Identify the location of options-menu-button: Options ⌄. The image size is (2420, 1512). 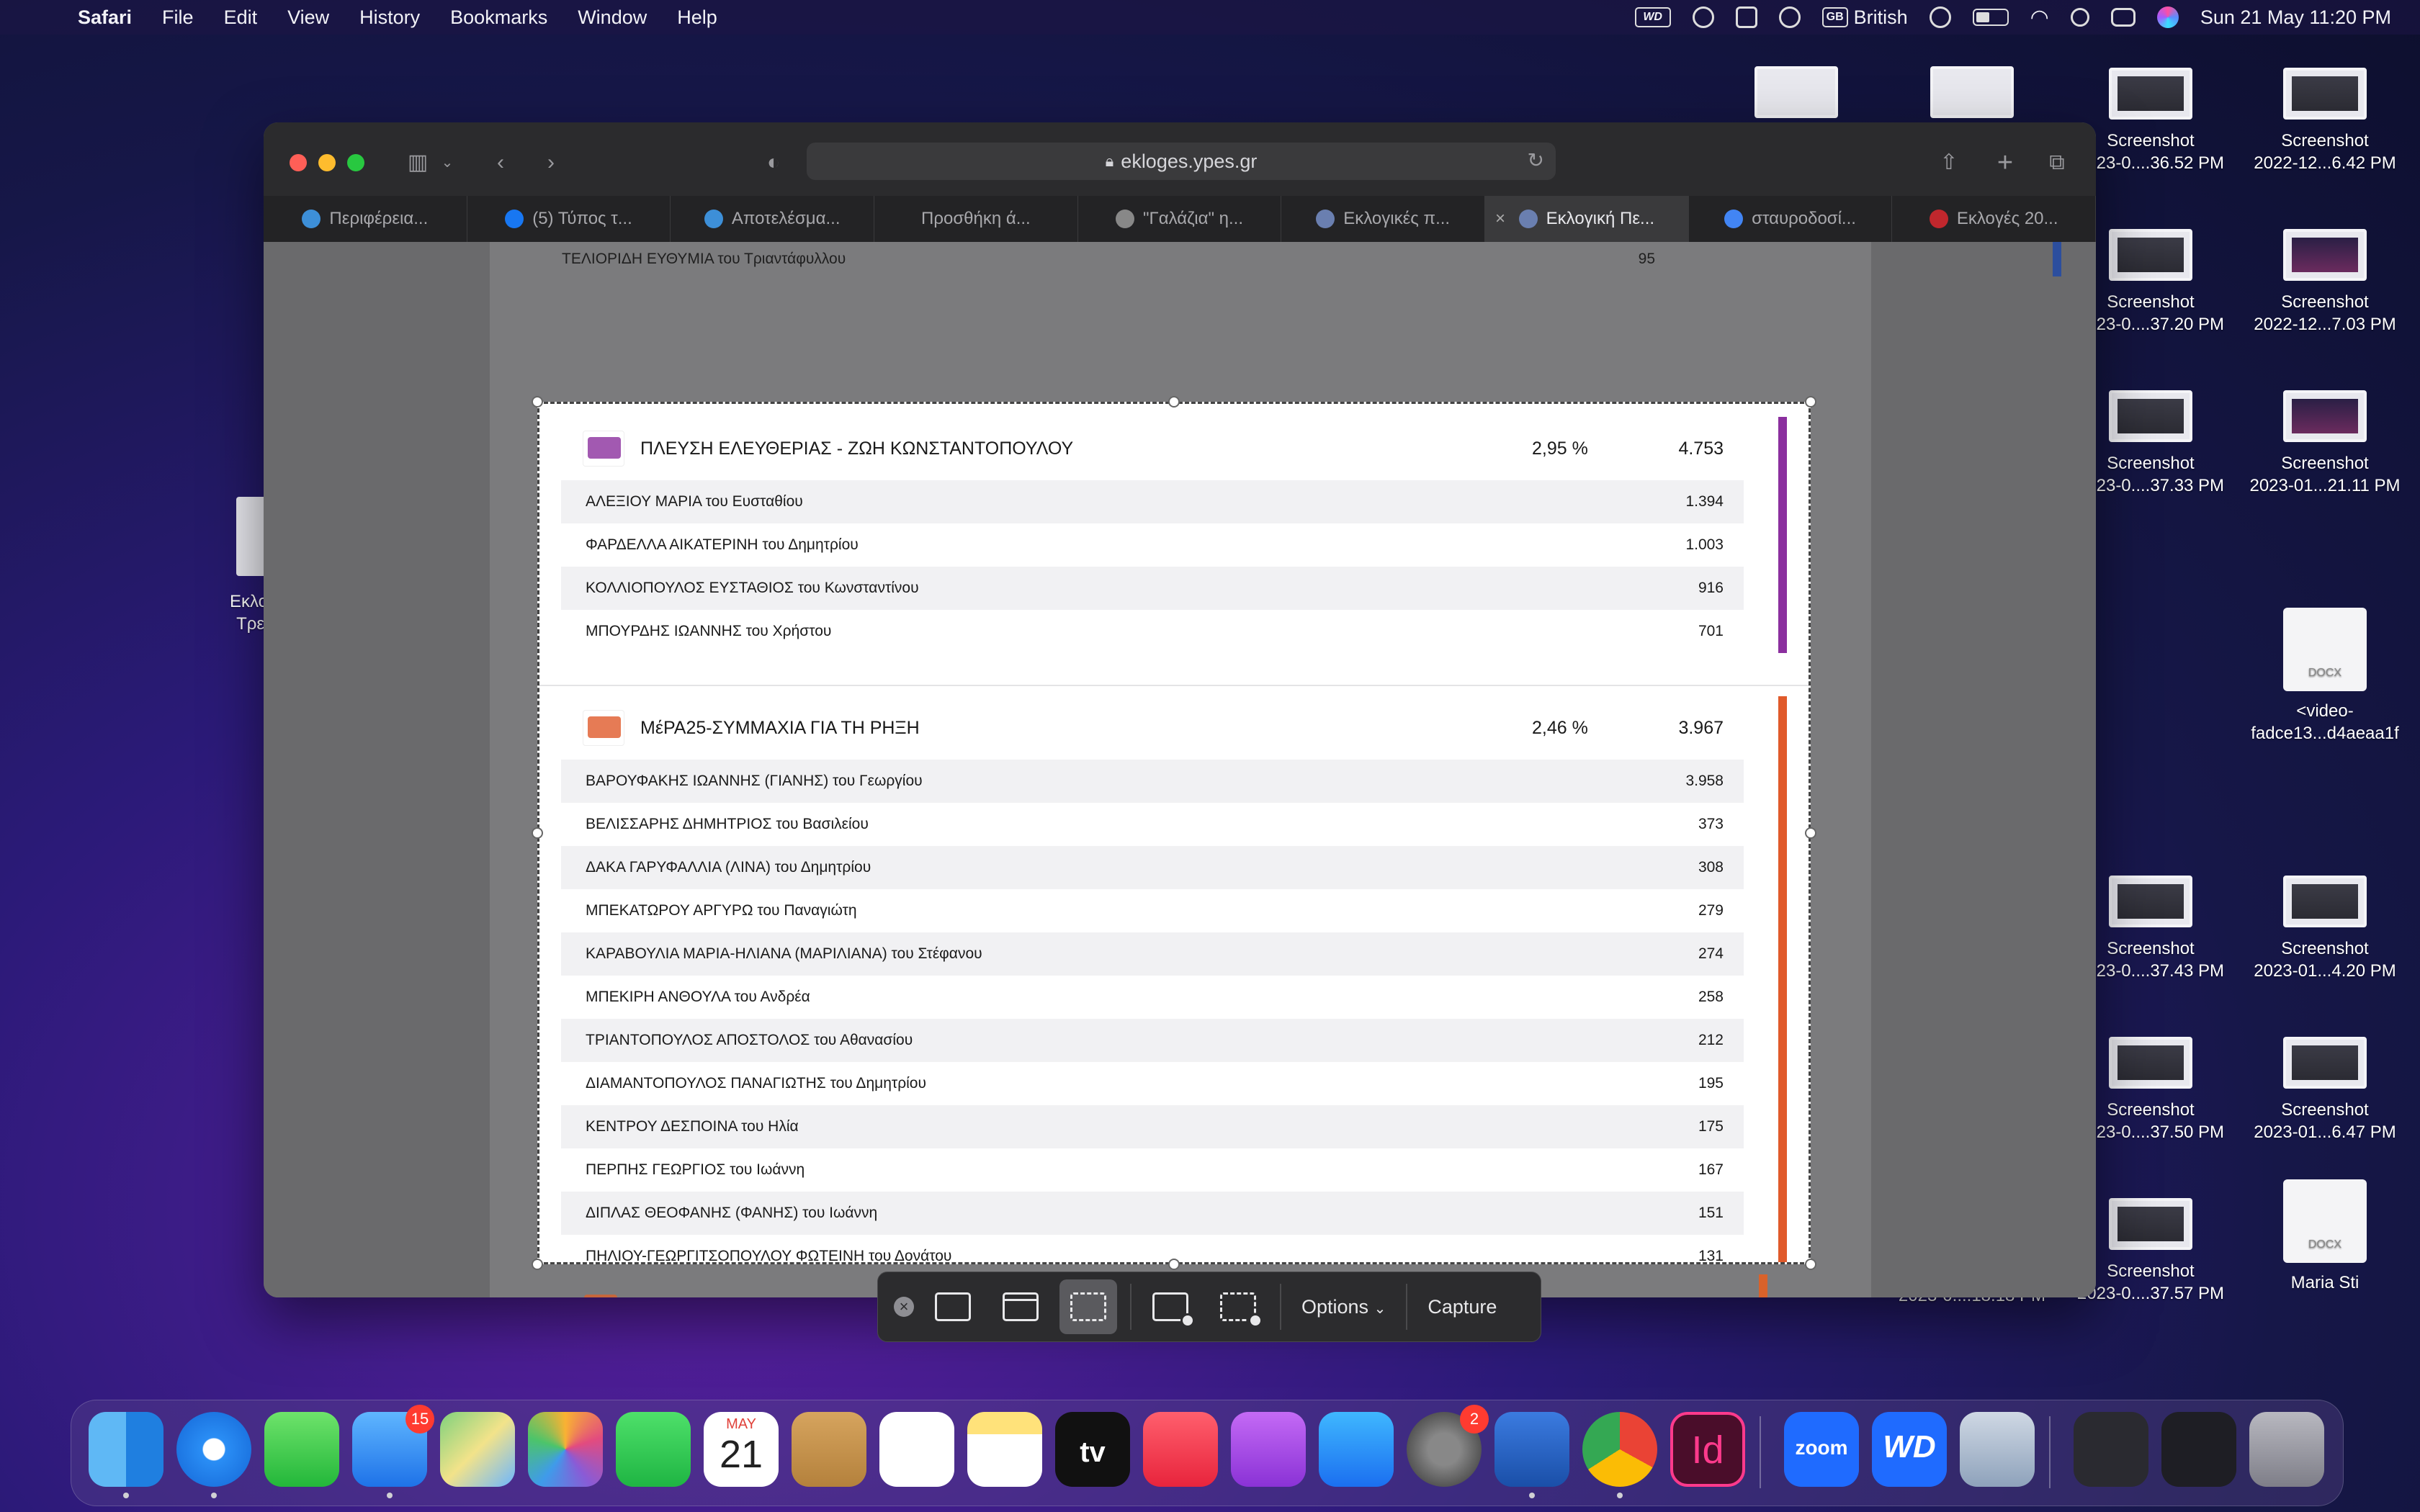
(1343, 1307).